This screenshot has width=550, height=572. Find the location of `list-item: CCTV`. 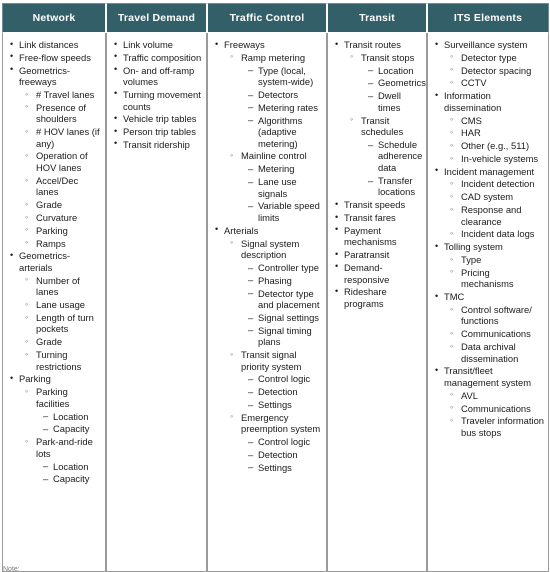

list-item: CCTV is located at coordinates (496, 83).